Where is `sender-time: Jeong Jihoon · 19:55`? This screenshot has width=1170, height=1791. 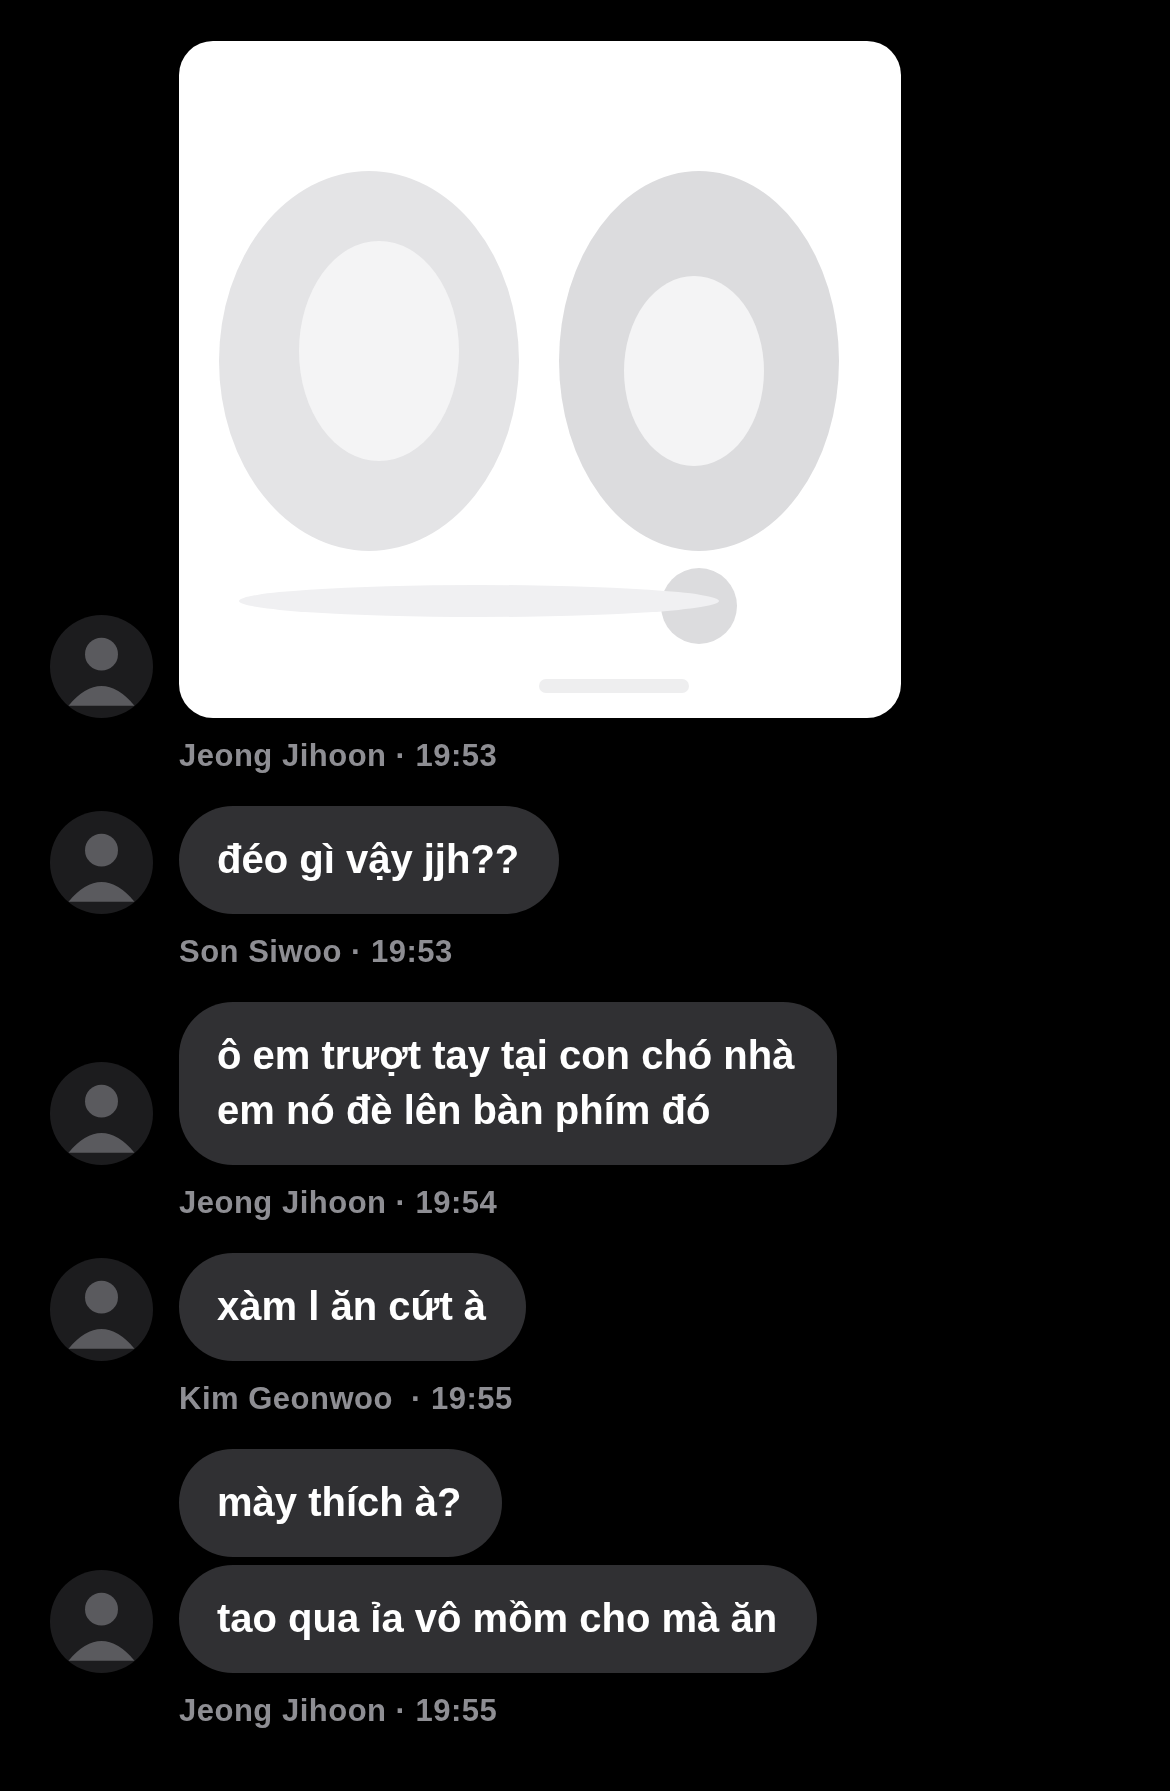 sender-time: Jeong Jihoon · 19:55 is located at coordinates (339, 1711).